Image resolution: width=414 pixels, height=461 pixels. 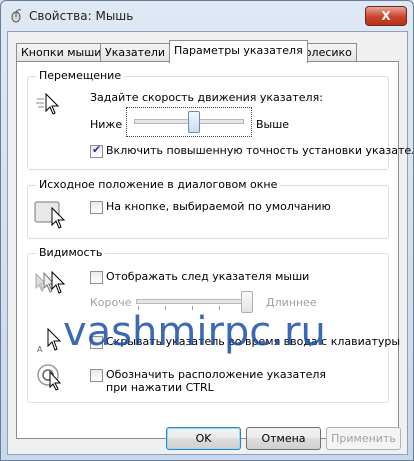 What do you see at coordinates (96, 375) in the screenshot?
I see `ctrl-locate-checkbox` at bounding box center [96, 375].